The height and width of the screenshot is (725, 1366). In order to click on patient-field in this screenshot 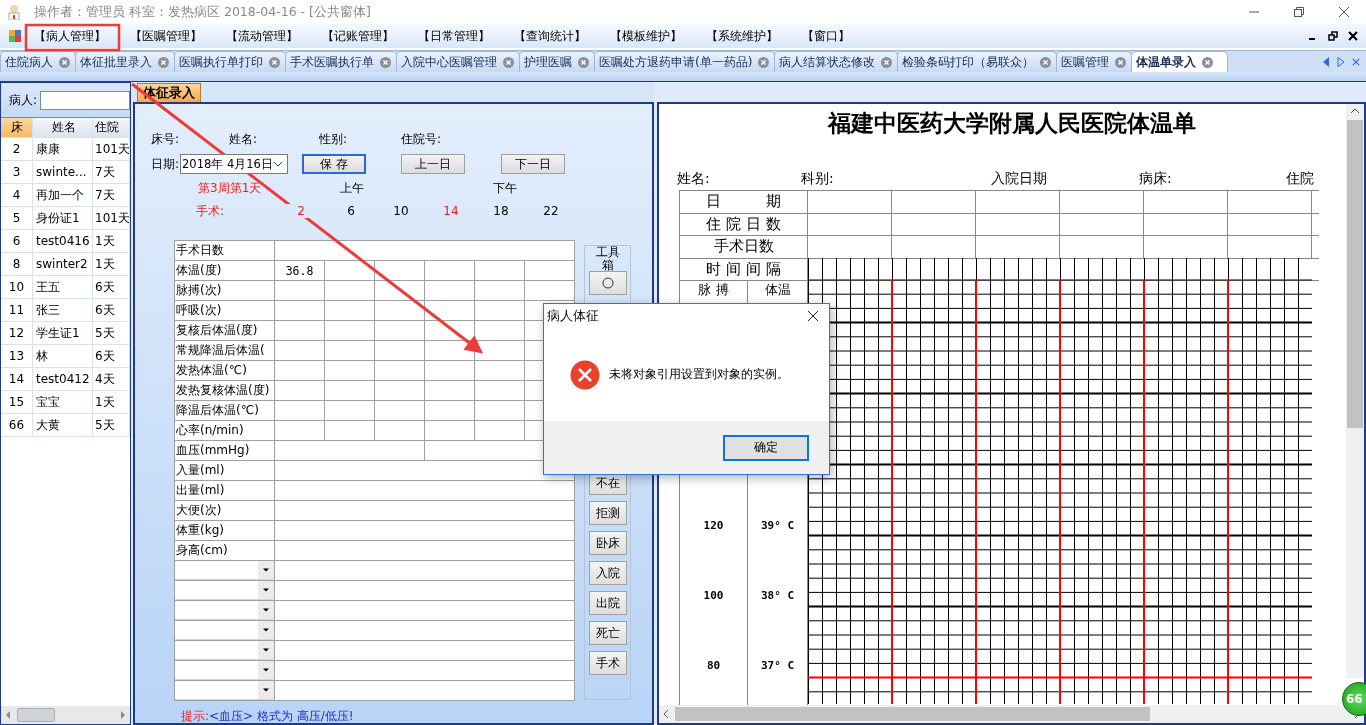, I will do `click(85, 100)`.